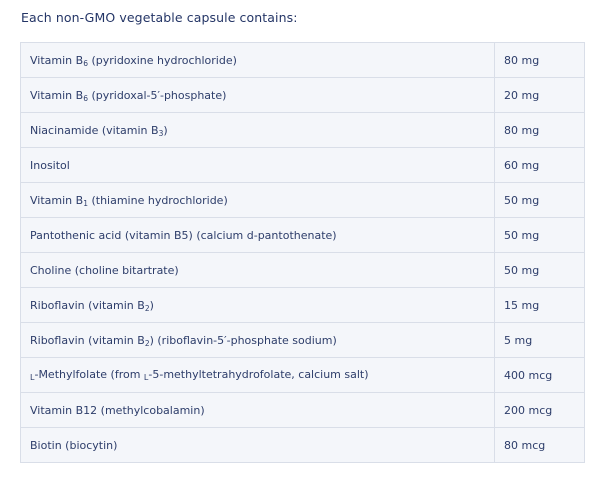  Describe the element at coordinates (257, 270) in the screenshot. I see `ingredient-name: Choline (choline bitartrate)` at that location.